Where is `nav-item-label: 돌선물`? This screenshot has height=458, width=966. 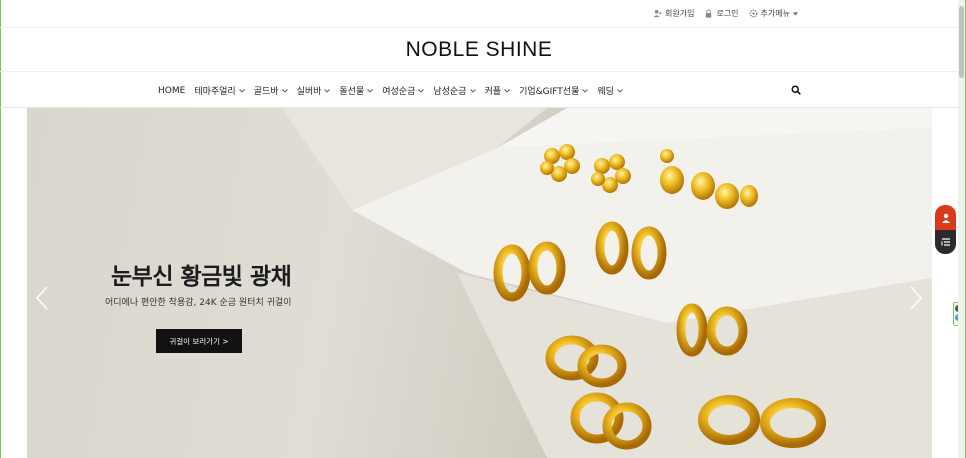 nav-item-label: 돌선물 is located at coordinates (352, 92).